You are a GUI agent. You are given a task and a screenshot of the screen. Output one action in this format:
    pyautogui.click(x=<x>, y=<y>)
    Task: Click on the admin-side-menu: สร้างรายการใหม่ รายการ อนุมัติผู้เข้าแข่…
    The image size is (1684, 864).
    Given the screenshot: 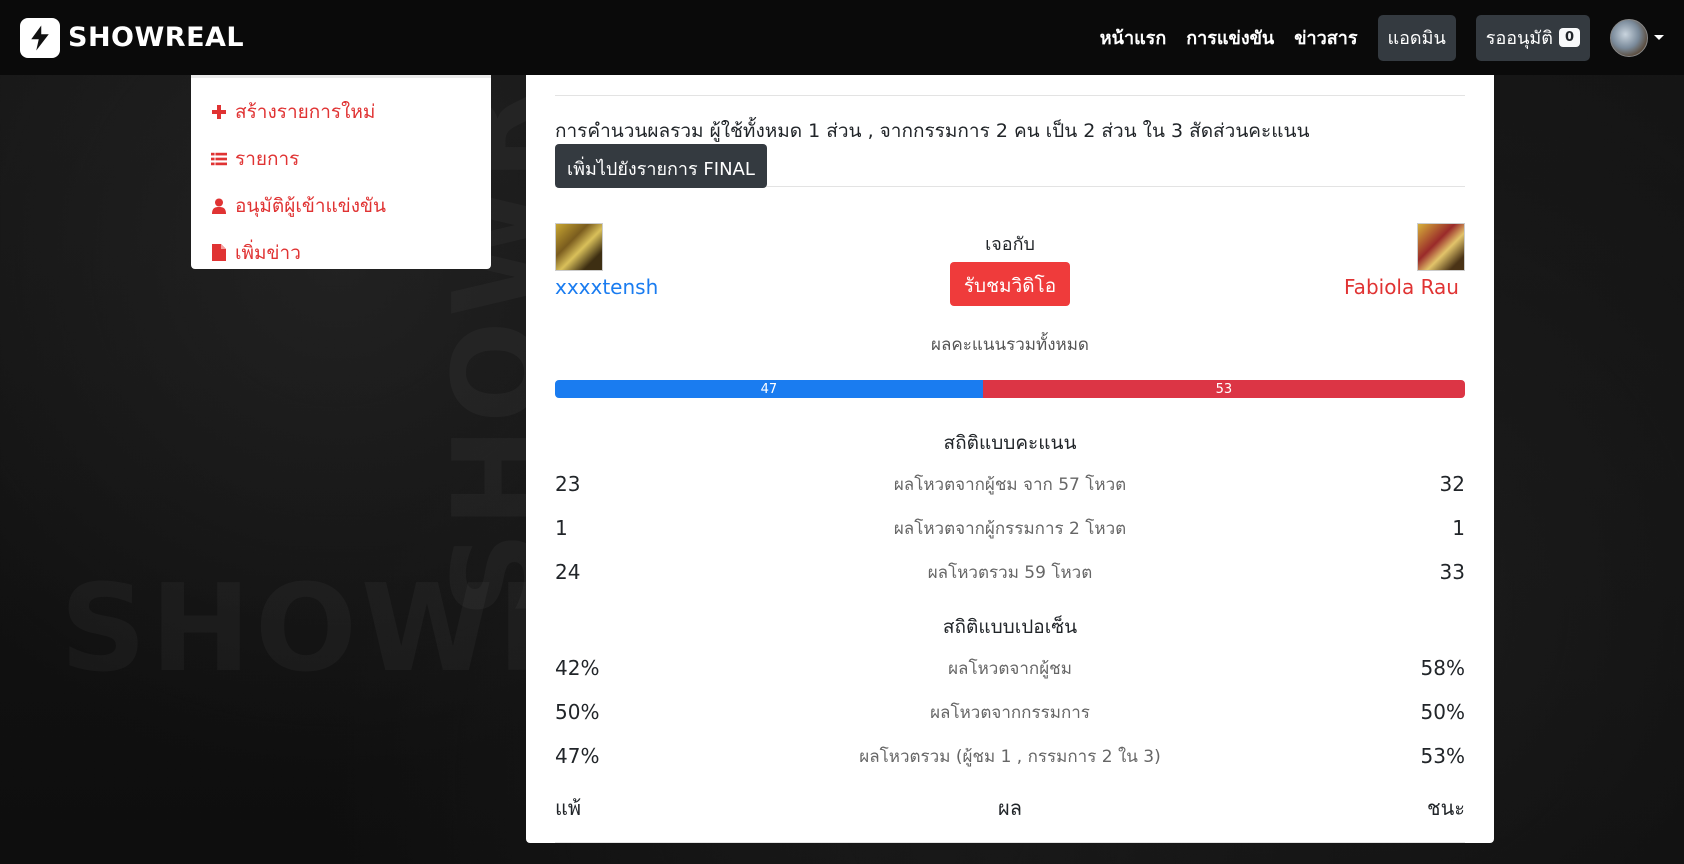 What is the action you would take?
    pyautogui.click(x=341, y=172)
    